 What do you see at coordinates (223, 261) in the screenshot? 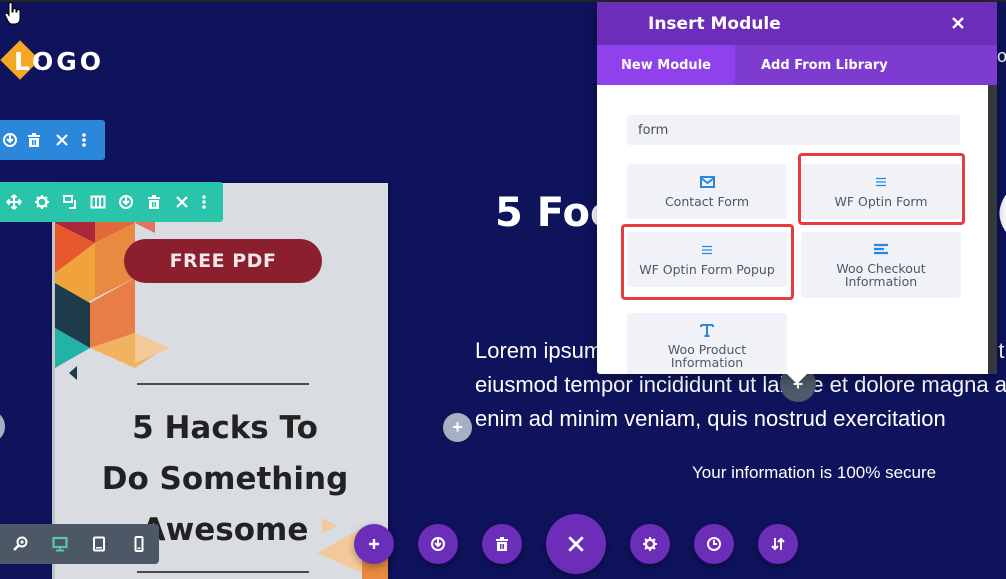
I see `free-pdf-badge: FREE PDF` at bounding box center [223, 261].